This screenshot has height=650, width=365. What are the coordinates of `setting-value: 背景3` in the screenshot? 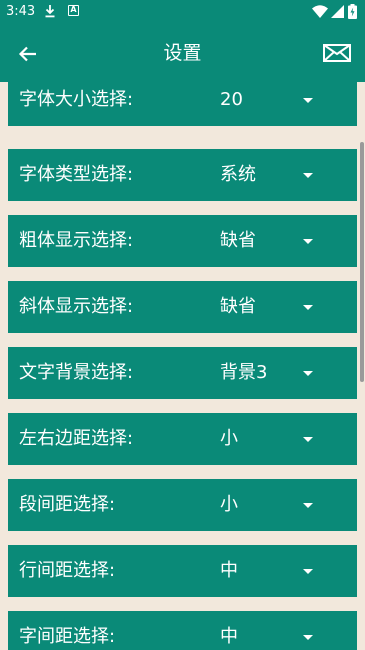 It's located at (244, 372).